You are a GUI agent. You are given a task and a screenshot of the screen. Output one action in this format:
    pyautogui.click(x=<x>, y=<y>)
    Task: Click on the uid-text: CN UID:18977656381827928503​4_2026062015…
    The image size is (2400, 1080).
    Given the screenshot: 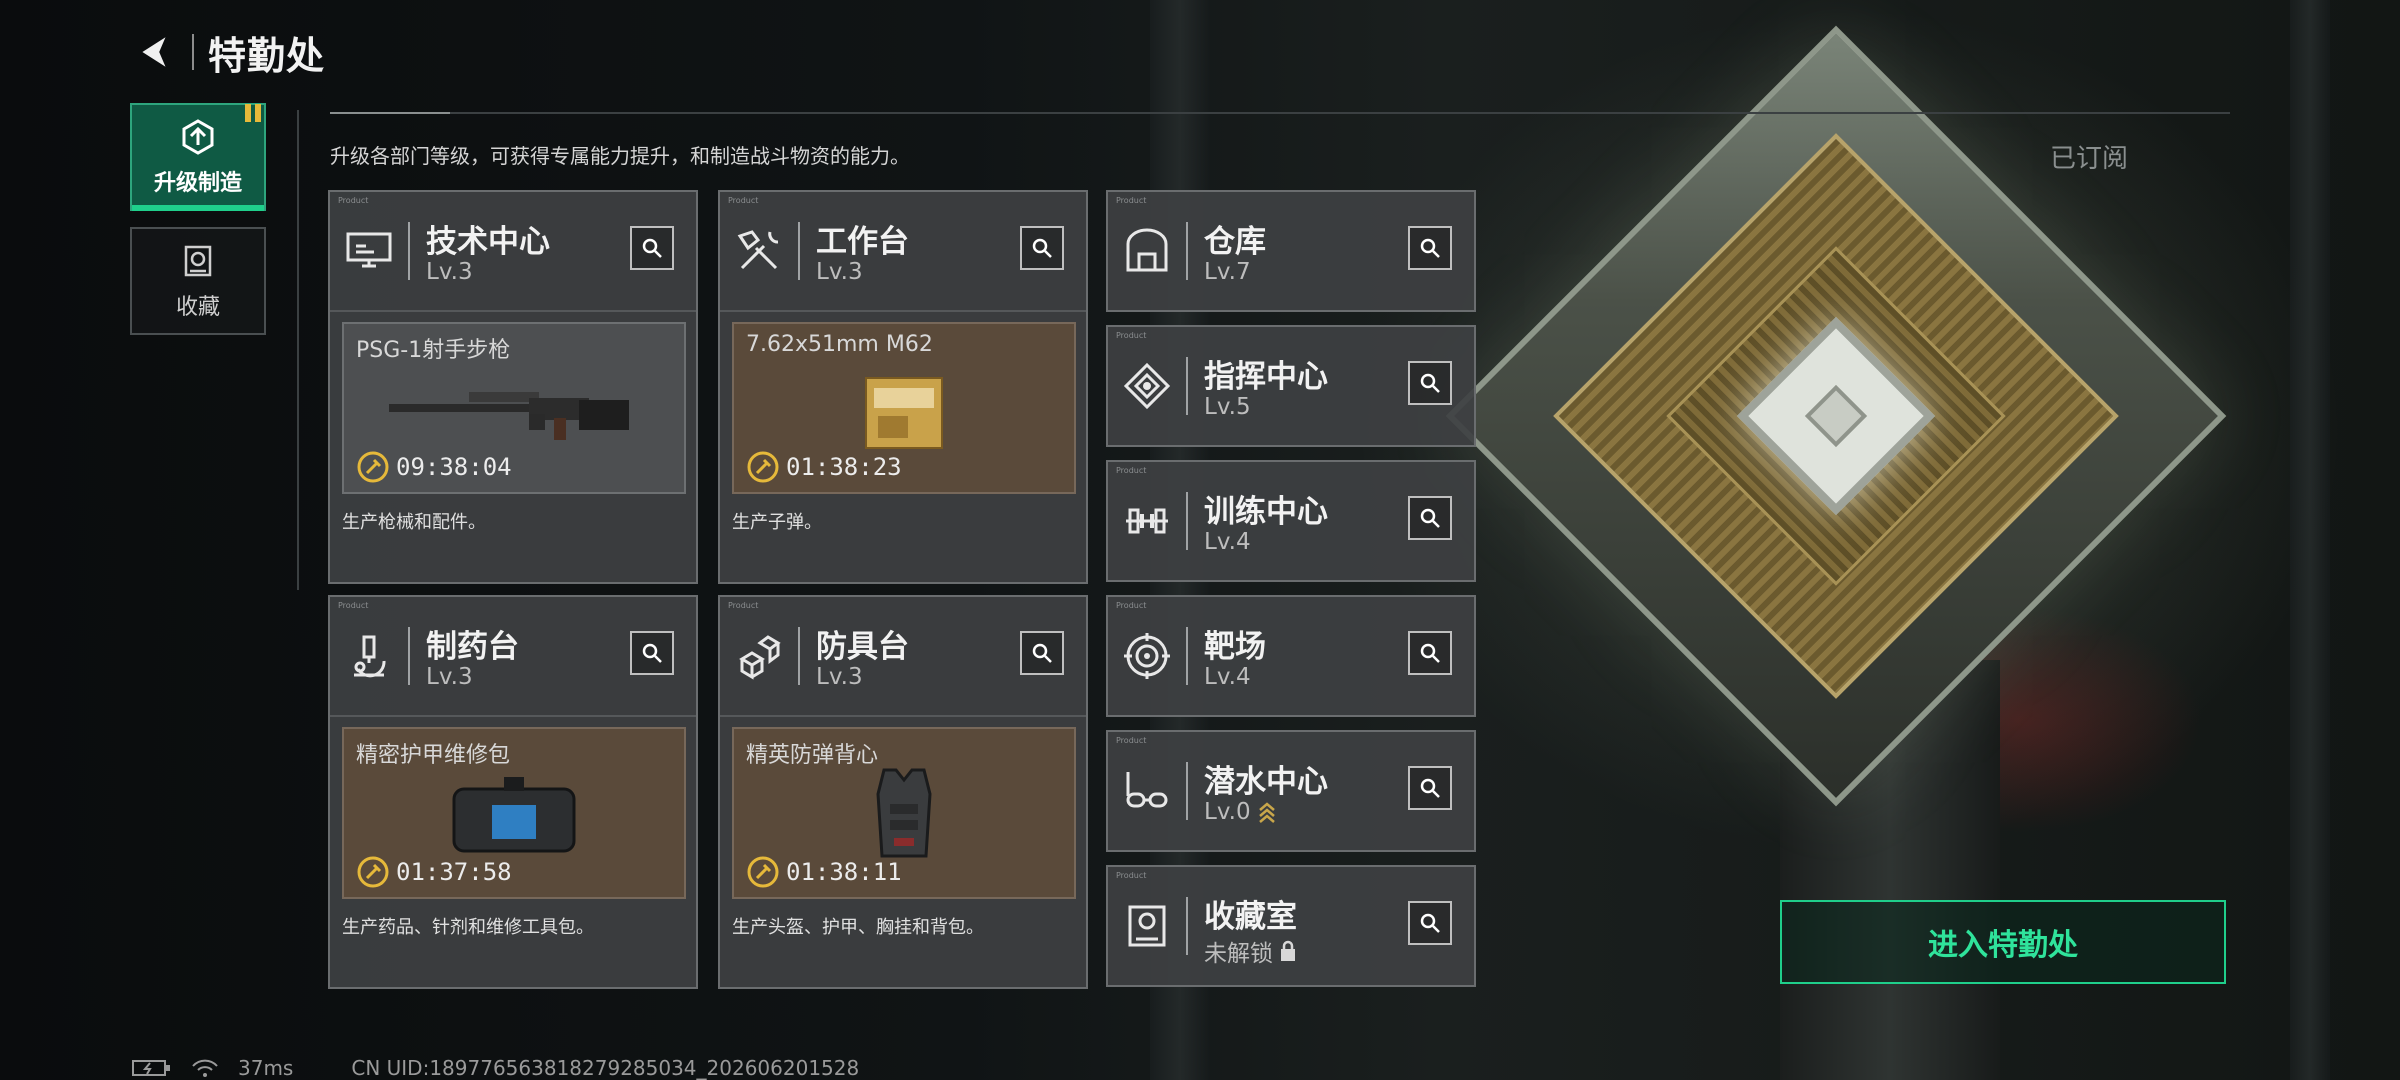 What is the action you would take?
    pyautogui.click(x=605, y=1068)
    